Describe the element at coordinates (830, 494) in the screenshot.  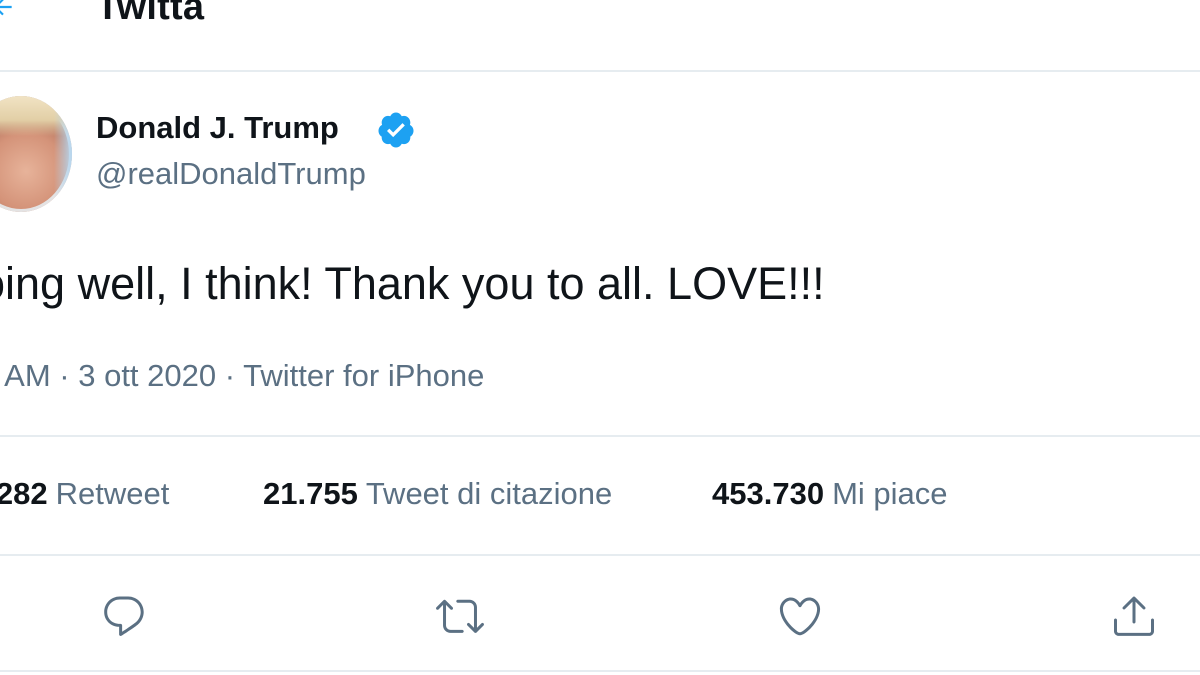
I see `like-count-link: 453.730 Mi piace` at that location.